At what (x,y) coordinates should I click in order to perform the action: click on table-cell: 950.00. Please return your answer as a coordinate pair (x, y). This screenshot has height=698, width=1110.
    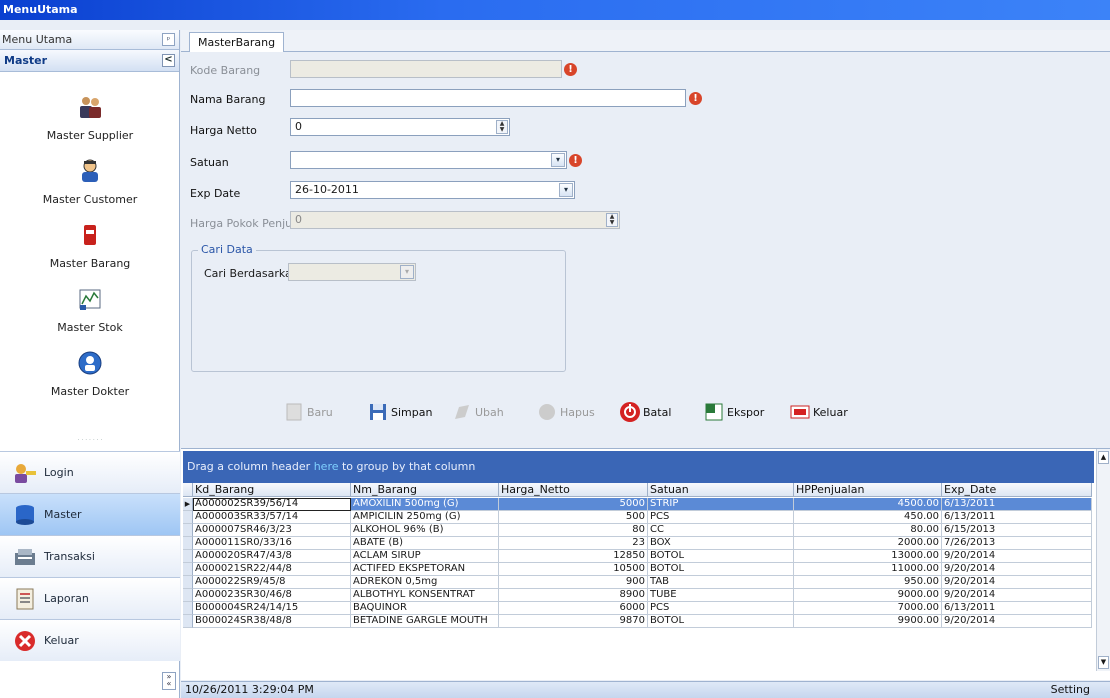
    Looking at the image, I should click on (868, 582).